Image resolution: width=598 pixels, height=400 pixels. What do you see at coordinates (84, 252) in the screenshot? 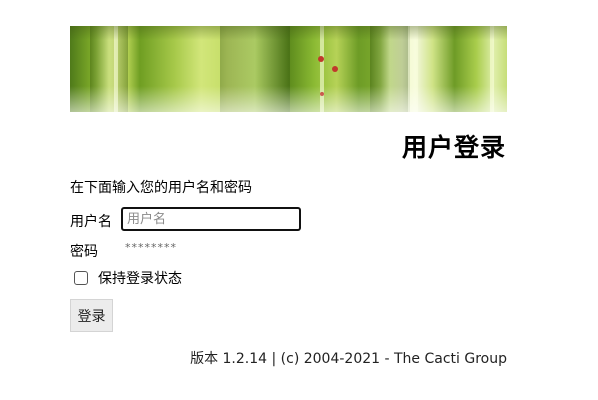
I see `password-label: 密码` at bounding box center [84, 252].